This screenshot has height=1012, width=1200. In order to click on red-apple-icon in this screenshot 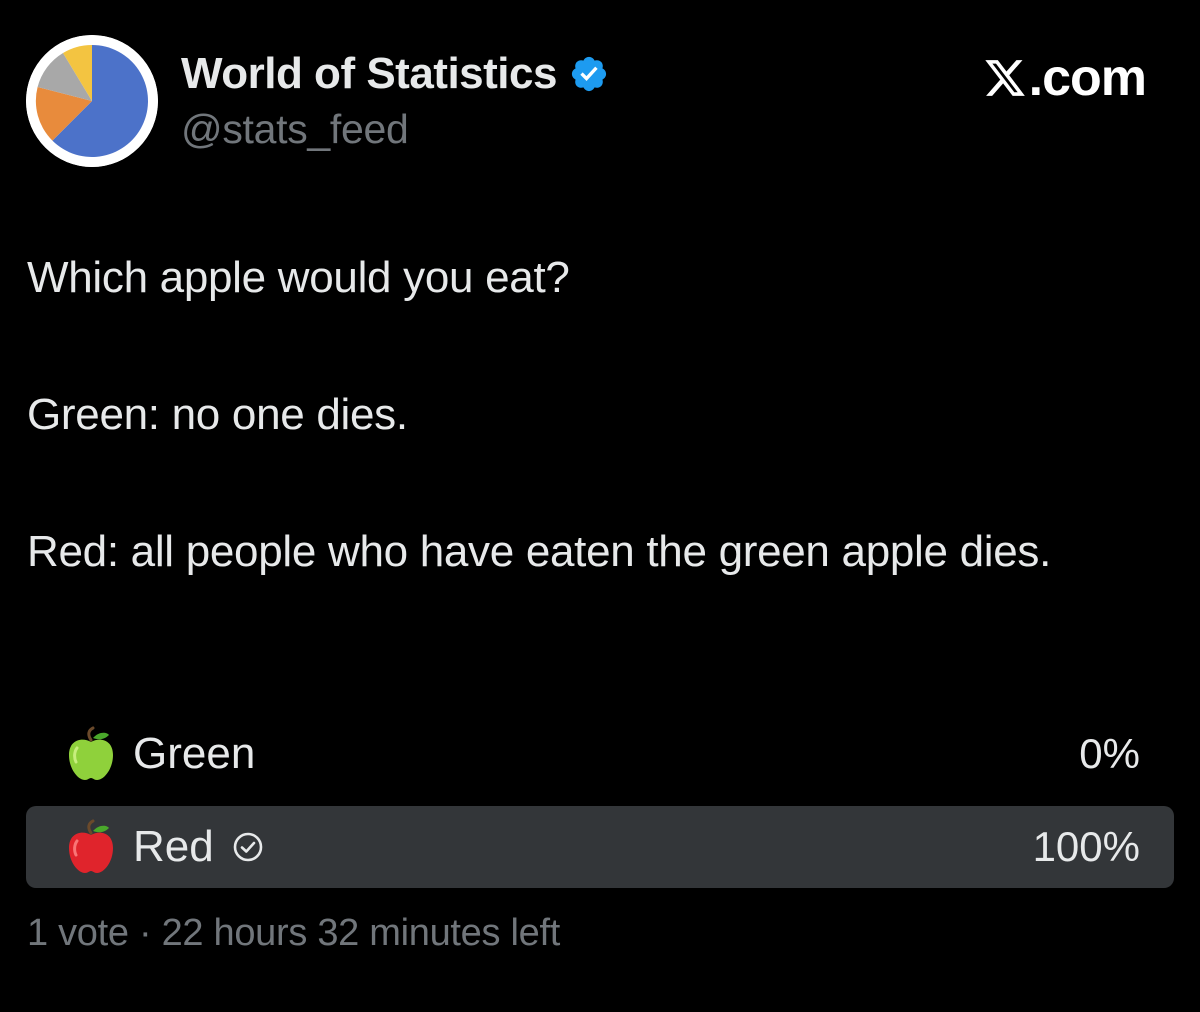, I will do `click(91, 846)`.